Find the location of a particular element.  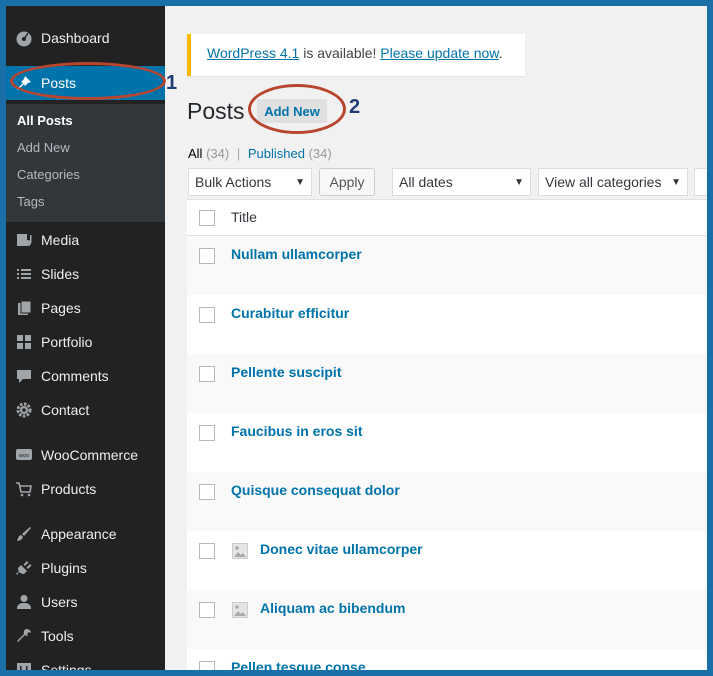

notice-text: is available! is located at coordinates (340, 53).